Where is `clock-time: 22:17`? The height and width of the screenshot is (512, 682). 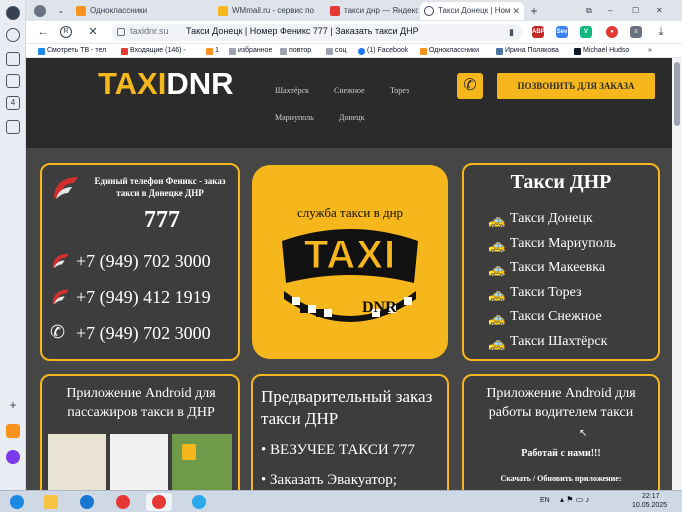 clock-time: 22:17 is located at coordinates (651, 496).